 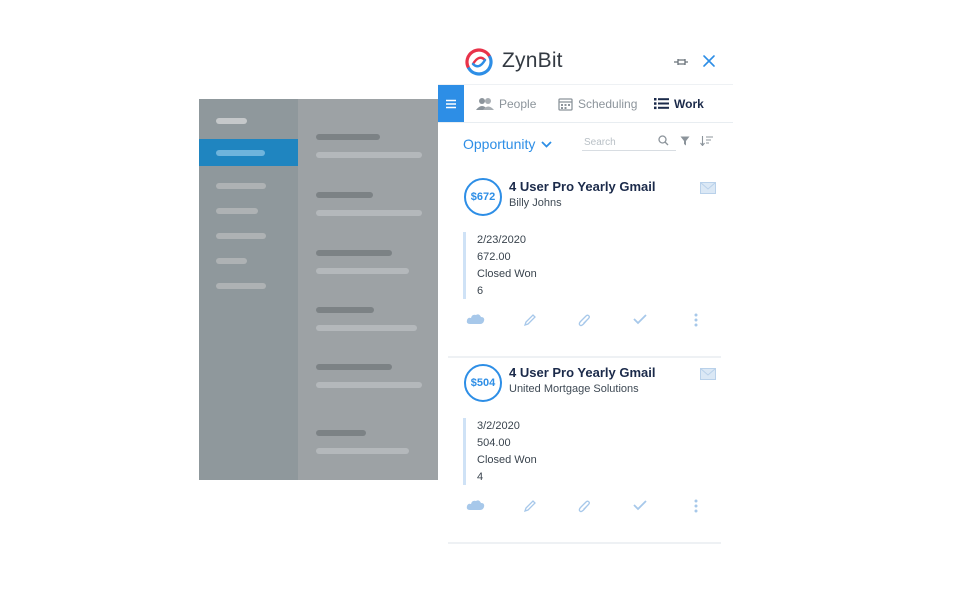 I want to click on people-icon, so click(x=485, y=103).